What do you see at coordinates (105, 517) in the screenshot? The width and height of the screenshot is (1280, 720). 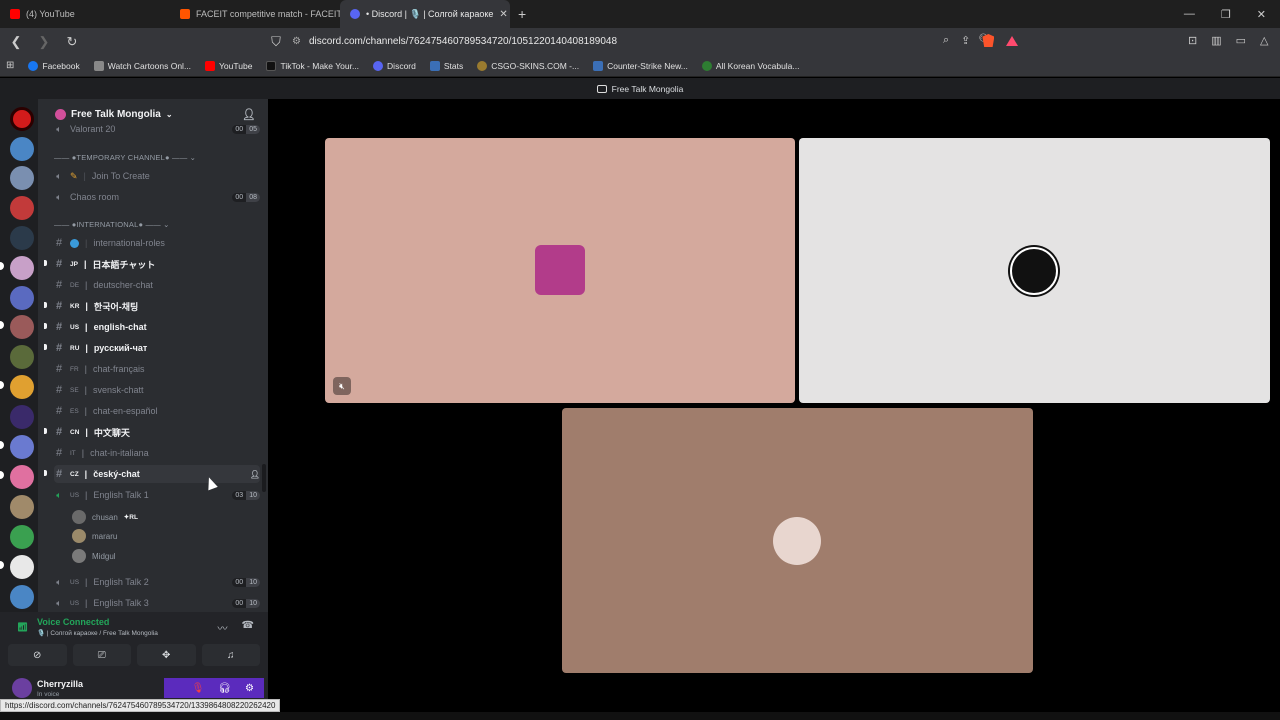 I see `voice-member: chusan ✦RL` at bounding box center [105, 517].